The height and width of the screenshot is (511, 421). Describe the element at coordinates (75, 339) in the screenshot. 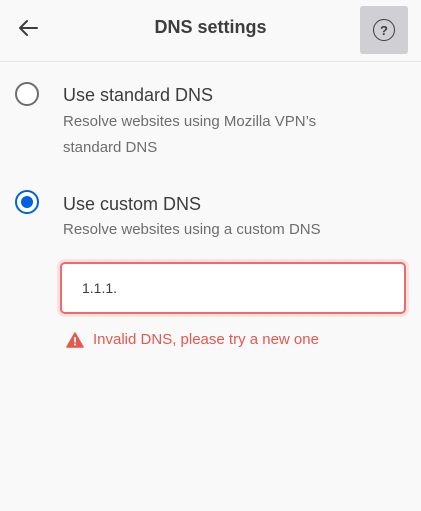

I see `warning-triangle-icon` at that location.